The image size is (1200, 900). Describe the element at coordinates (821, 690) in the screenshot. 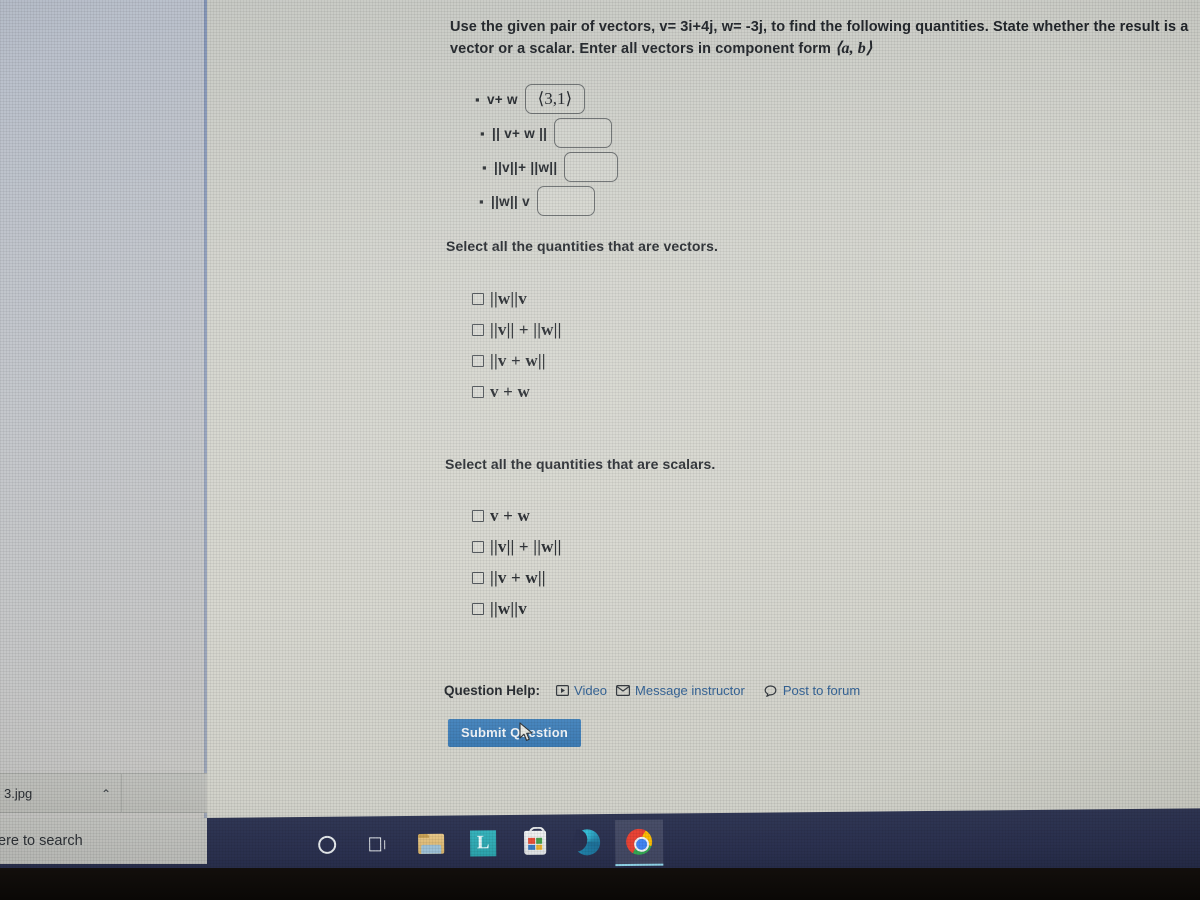

I see `help-link-label: Post to forum` at that location.